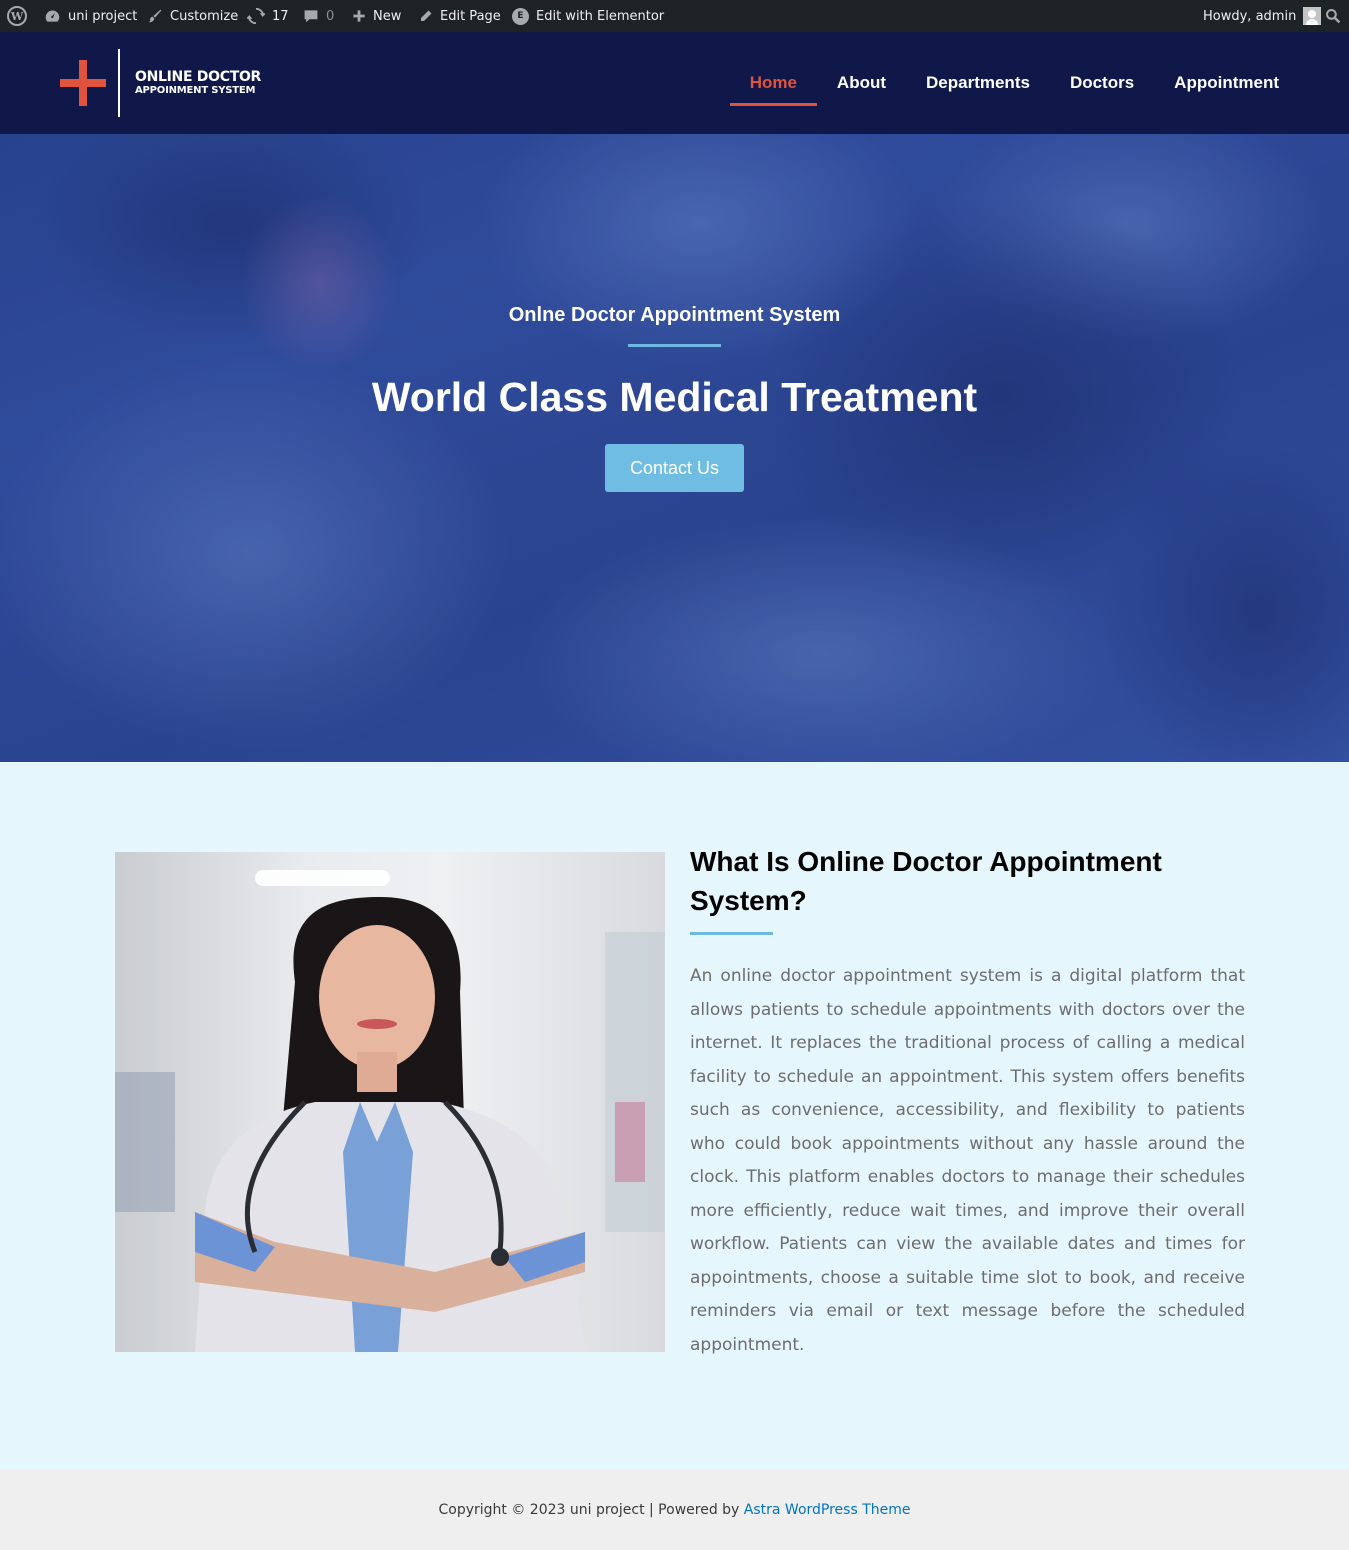 The image size is (1349, 1550). What do you see at coordinates (268, 16) in the screenshot?
I see `updates-link: 17` at bounding box center [268, 16].